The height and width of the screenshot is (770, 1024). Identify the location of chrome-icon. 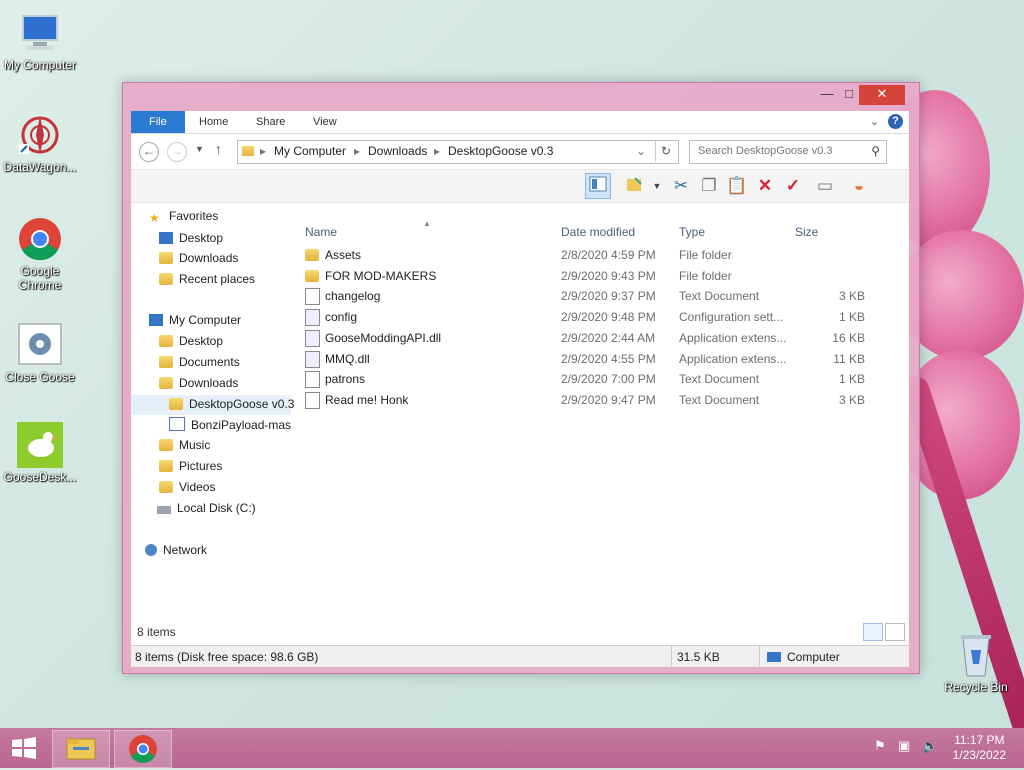
(40, 239).